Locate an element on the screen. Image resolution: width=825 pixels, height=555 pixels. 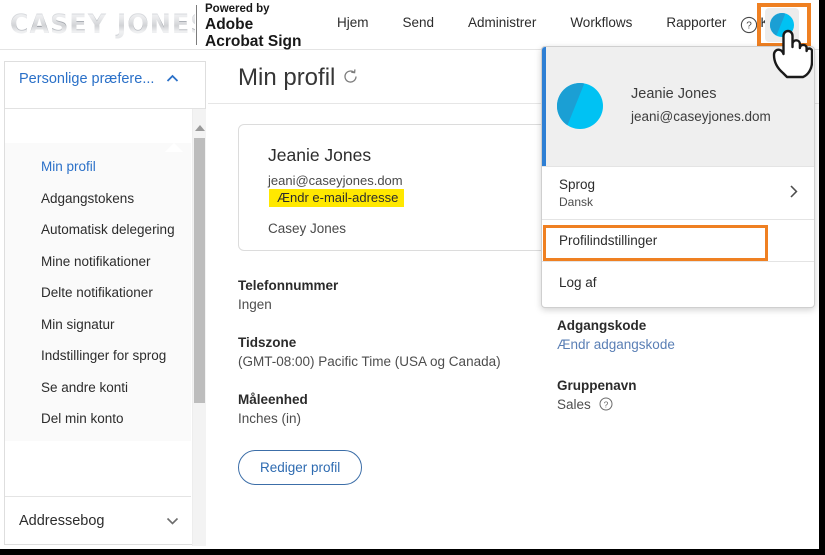
chevron-right-icon is located at coordinates (793, 193).